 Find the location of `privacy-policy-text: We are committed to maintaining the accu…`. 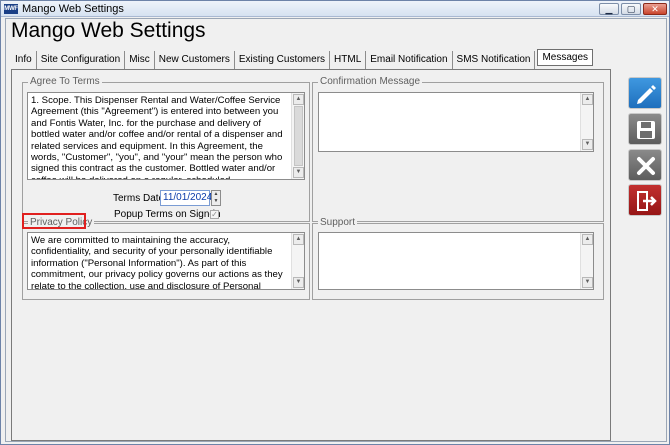

privacy-policy-text: We are committed to maintaining the accu… is located at coordinates (157, 262).